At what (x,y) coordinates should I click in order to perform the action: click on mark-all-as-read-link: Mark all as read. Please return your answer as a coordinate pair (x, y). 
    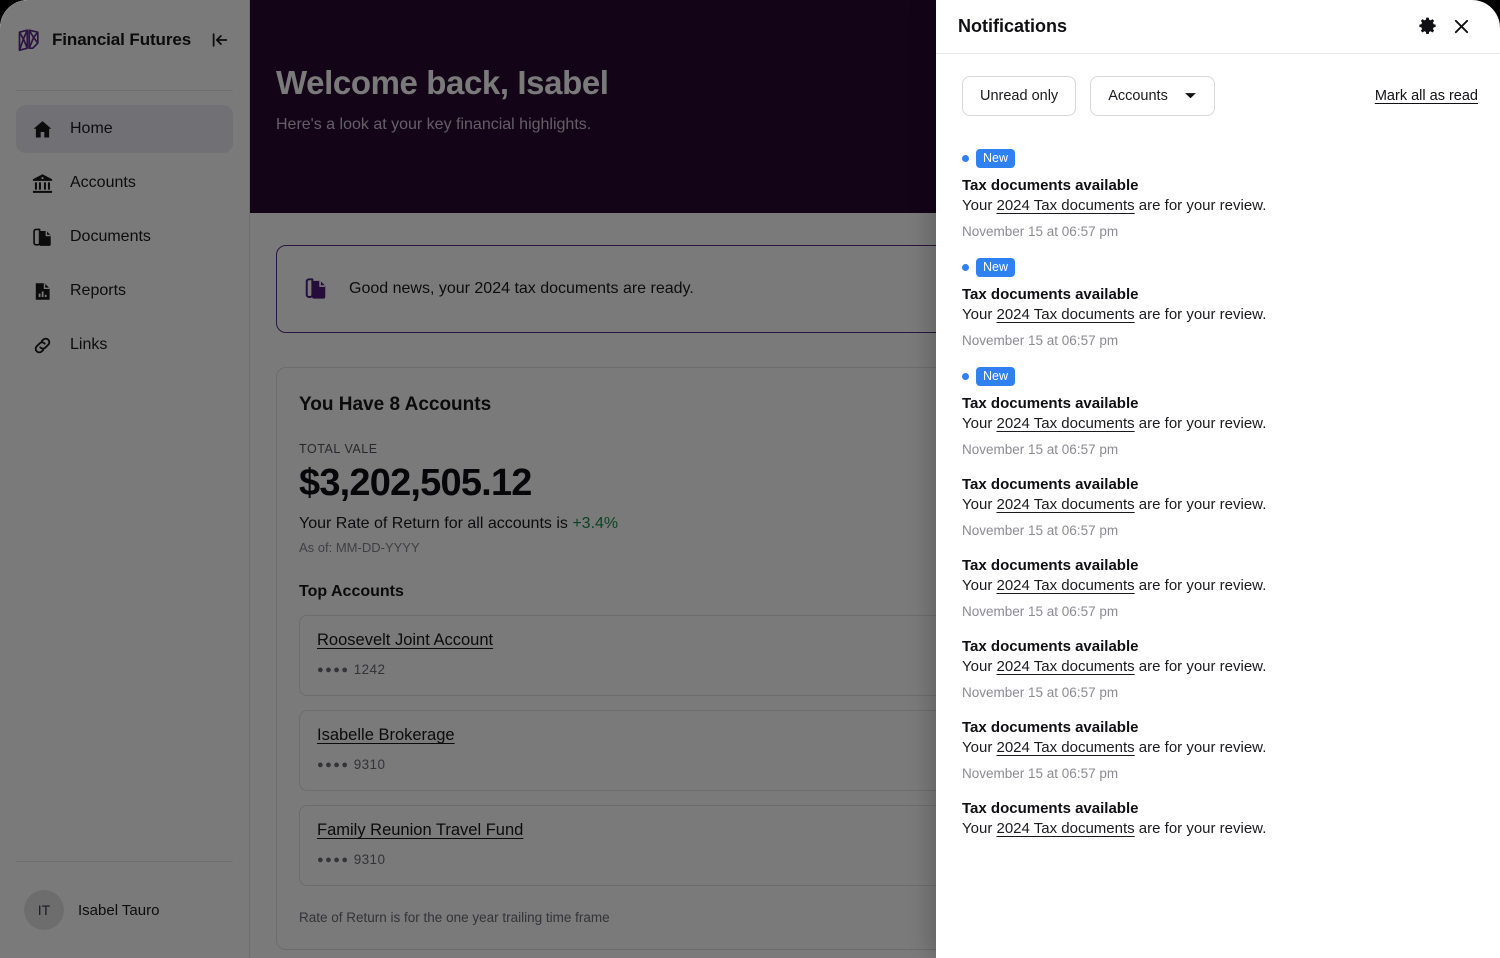
    Looking at the image, I should click on (1426, 96).